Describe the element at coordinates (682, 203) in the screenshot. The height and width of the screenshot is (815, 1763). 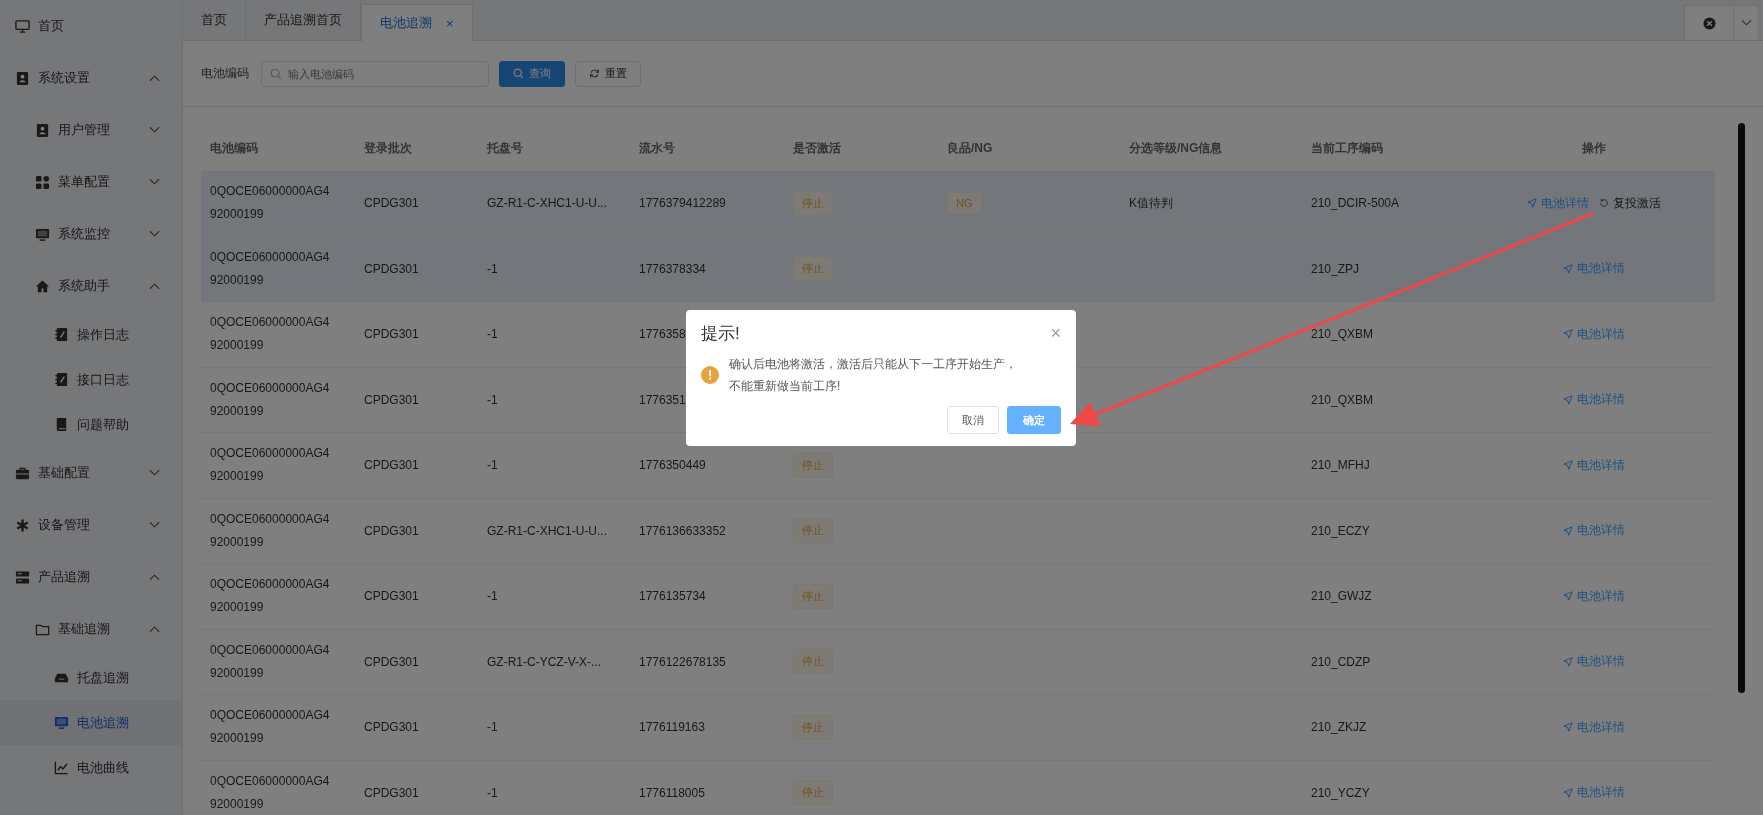
I see `table-cell: 1776379412289` at that location.